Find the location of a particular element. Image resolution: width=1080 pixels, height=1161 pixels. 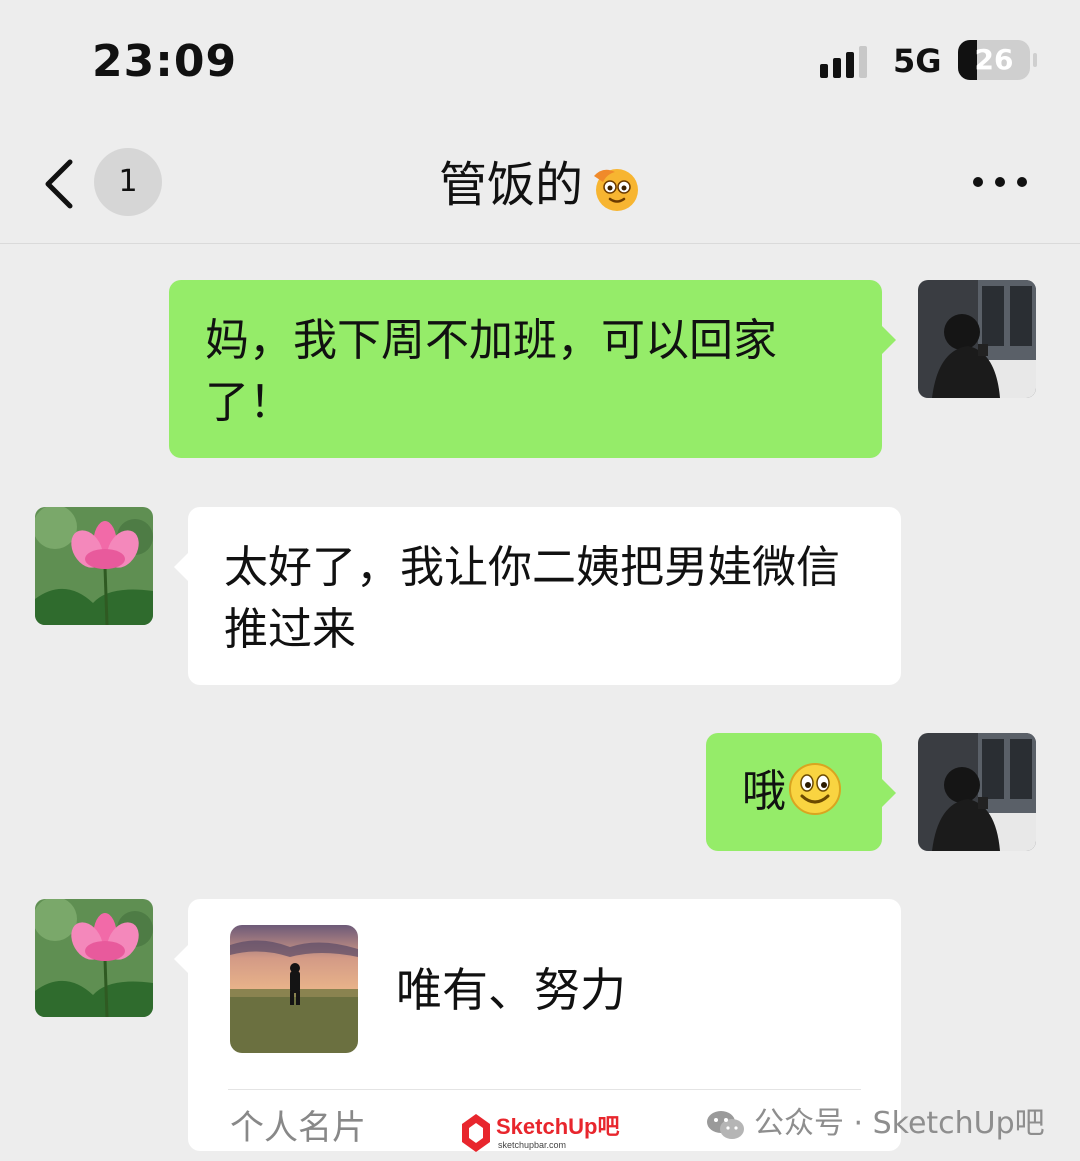

wechat-icon is located at coordinates (725, 1124).